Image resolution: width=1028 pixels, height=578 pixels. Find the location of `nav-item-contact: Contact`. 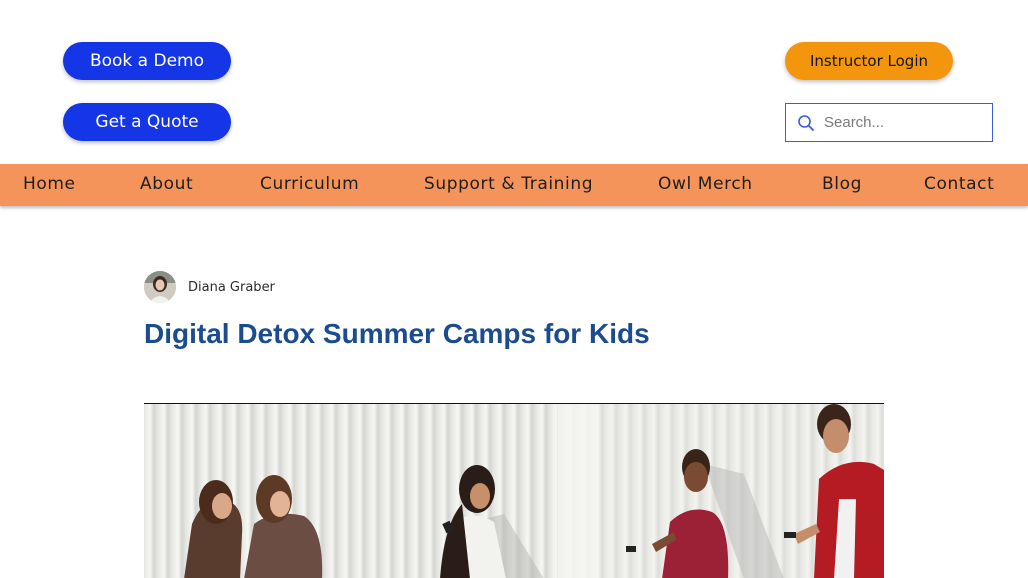

nav-item-contact: Contact is located at coordinates (959, 185).